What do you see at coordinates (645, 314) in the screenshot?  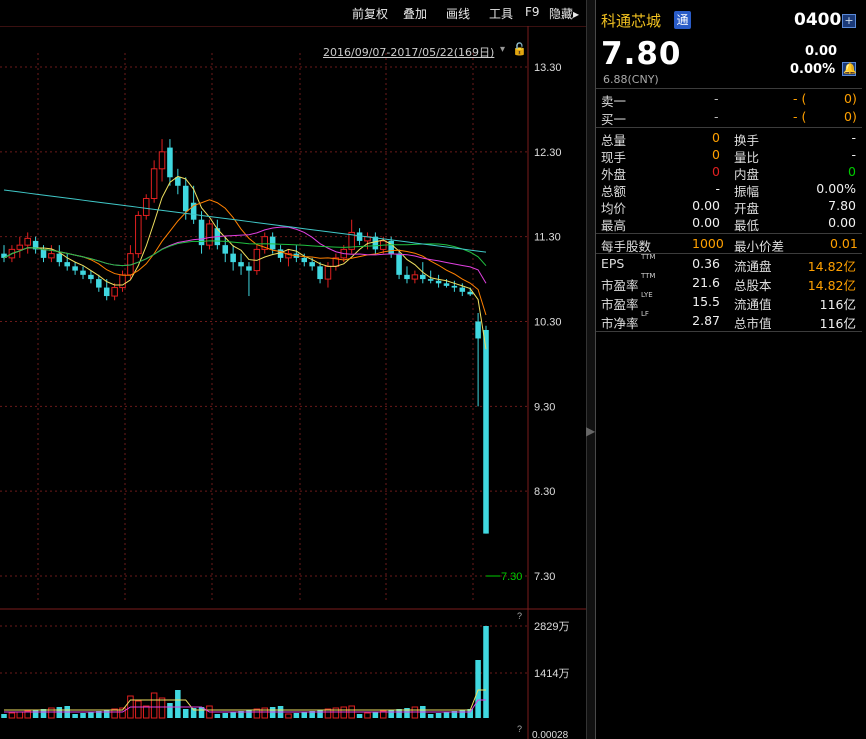 I see `fund-label-sup: LF` at bounding box center [645, 314].